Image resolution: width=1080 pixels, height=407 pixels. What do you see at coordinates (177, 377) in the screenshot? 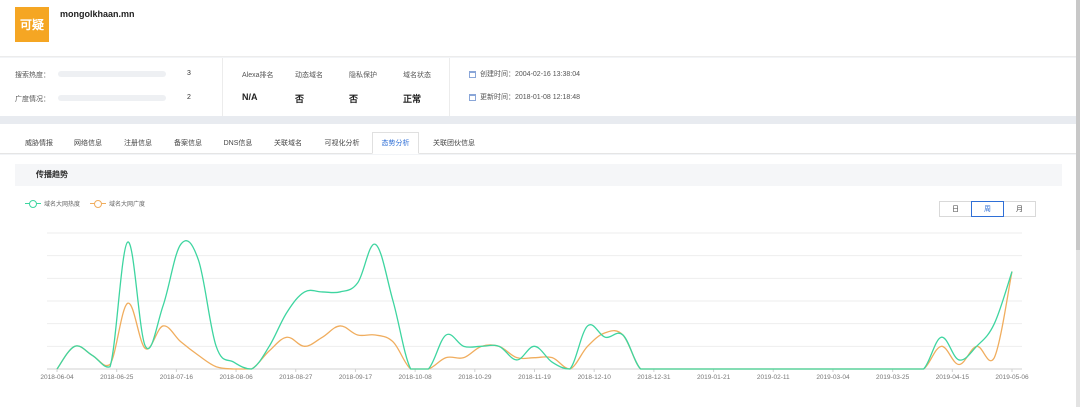
I see `x-tick-label: 2018-07-16` at bounding box center [177, 377].